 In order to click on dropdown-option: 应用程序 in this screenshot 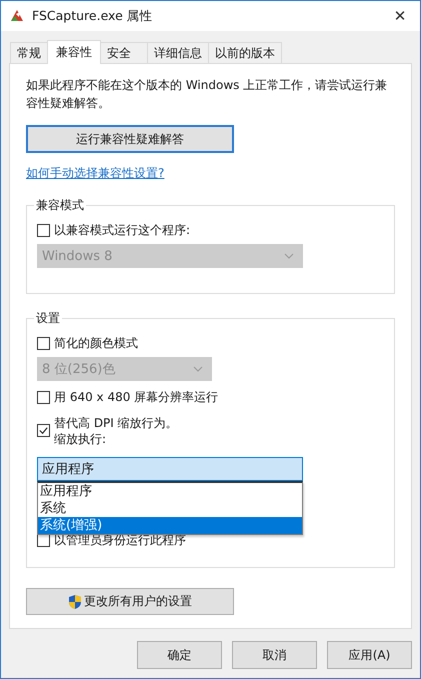, I will do `click(170, 491)`.